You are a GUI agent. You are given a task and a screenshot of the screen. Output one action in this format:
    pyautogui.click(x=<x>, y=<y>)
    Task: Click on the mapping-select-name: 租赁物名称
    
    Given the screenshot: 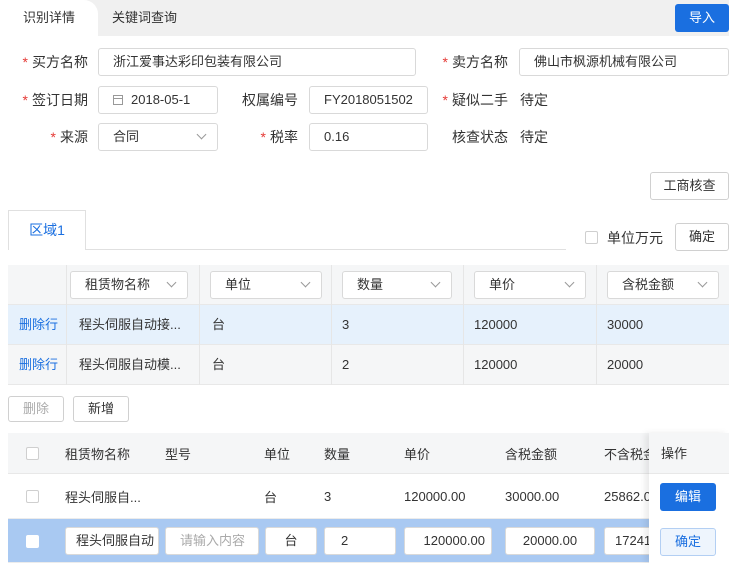 What is the action you would take?
    pyautogui.click(x=129, y=285)
    